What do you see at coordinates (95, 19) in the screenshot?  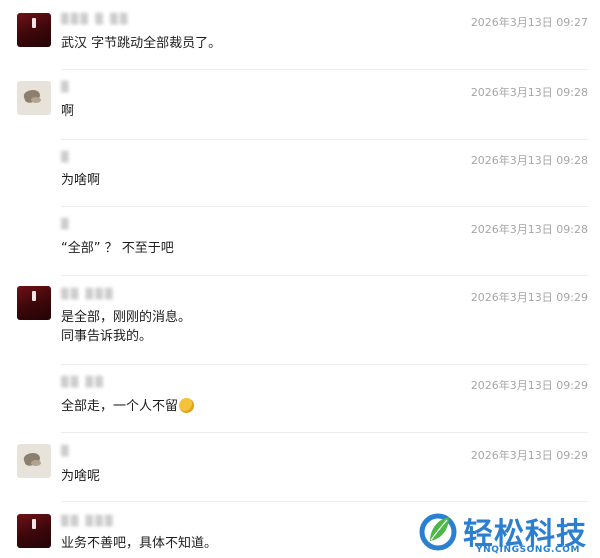 I see `sender-name: ▒▒▒ ▒ ▒▒` at bounding box center [95, 19].